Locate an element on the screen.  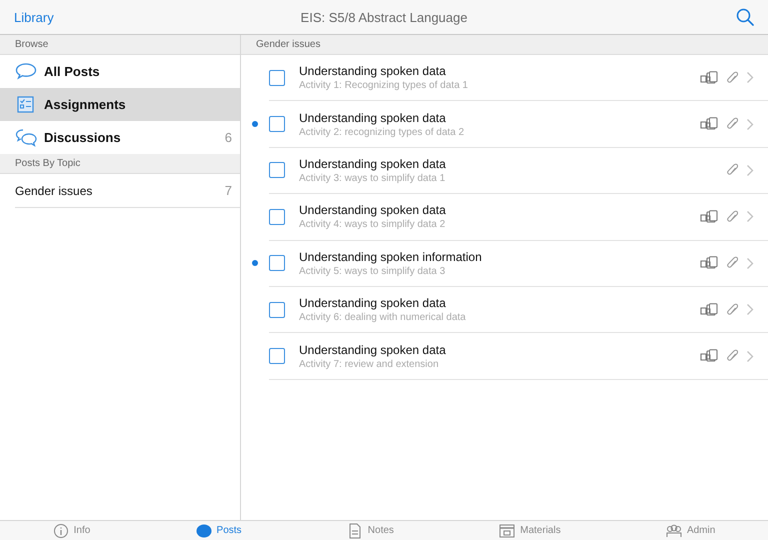
post-subtitle: Activity 4: ways to simplify data 2 is located at coordinates (372, 224).